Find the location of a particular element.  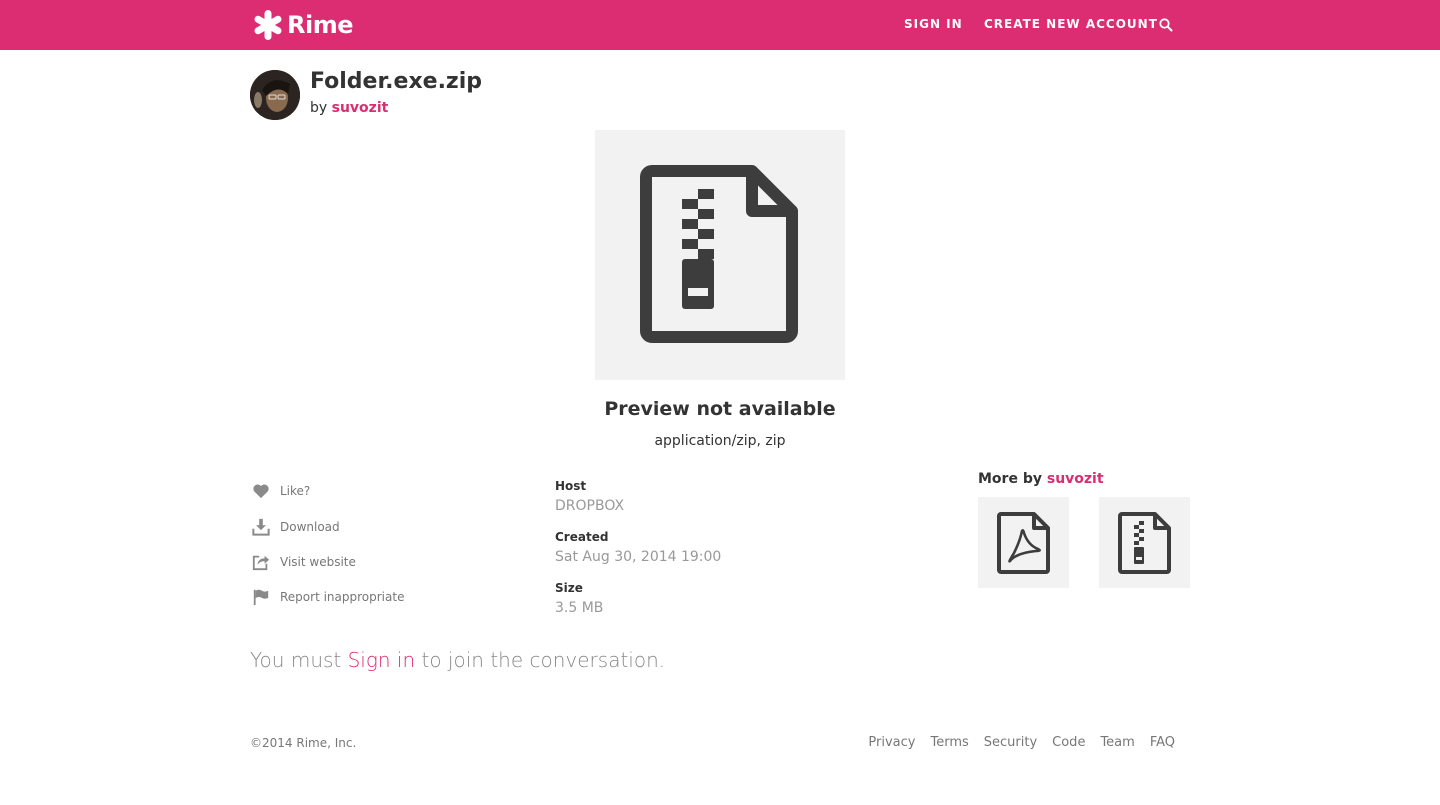

author-link: suvozit is located at coordinates (360, 108).